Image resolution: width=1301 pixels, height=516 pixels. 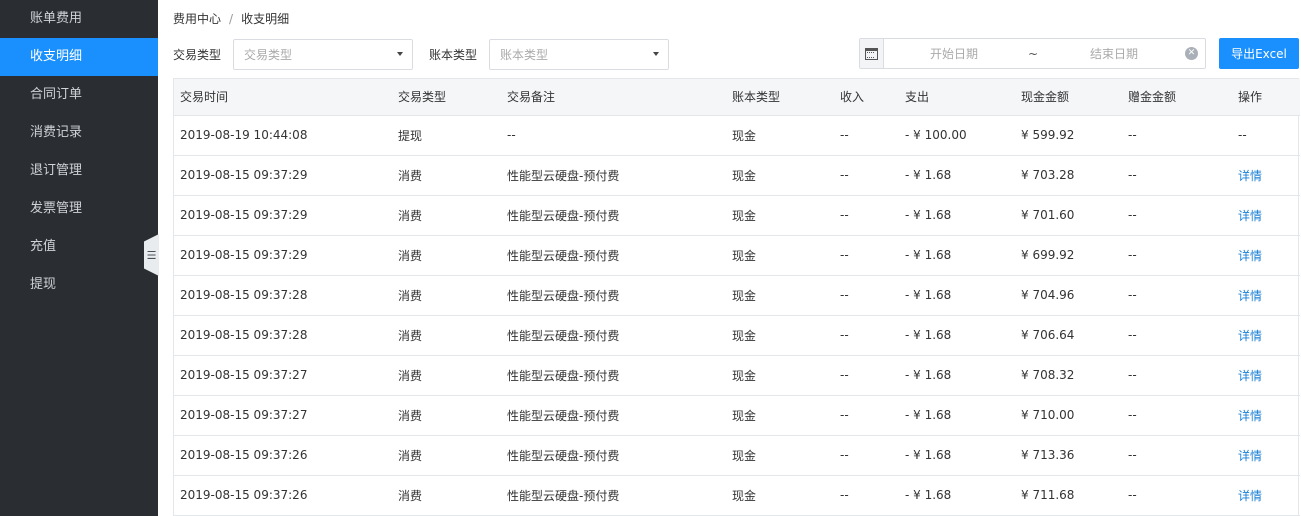 I want to click on trade-type-cell: 提现, so click(x=446, y=135).